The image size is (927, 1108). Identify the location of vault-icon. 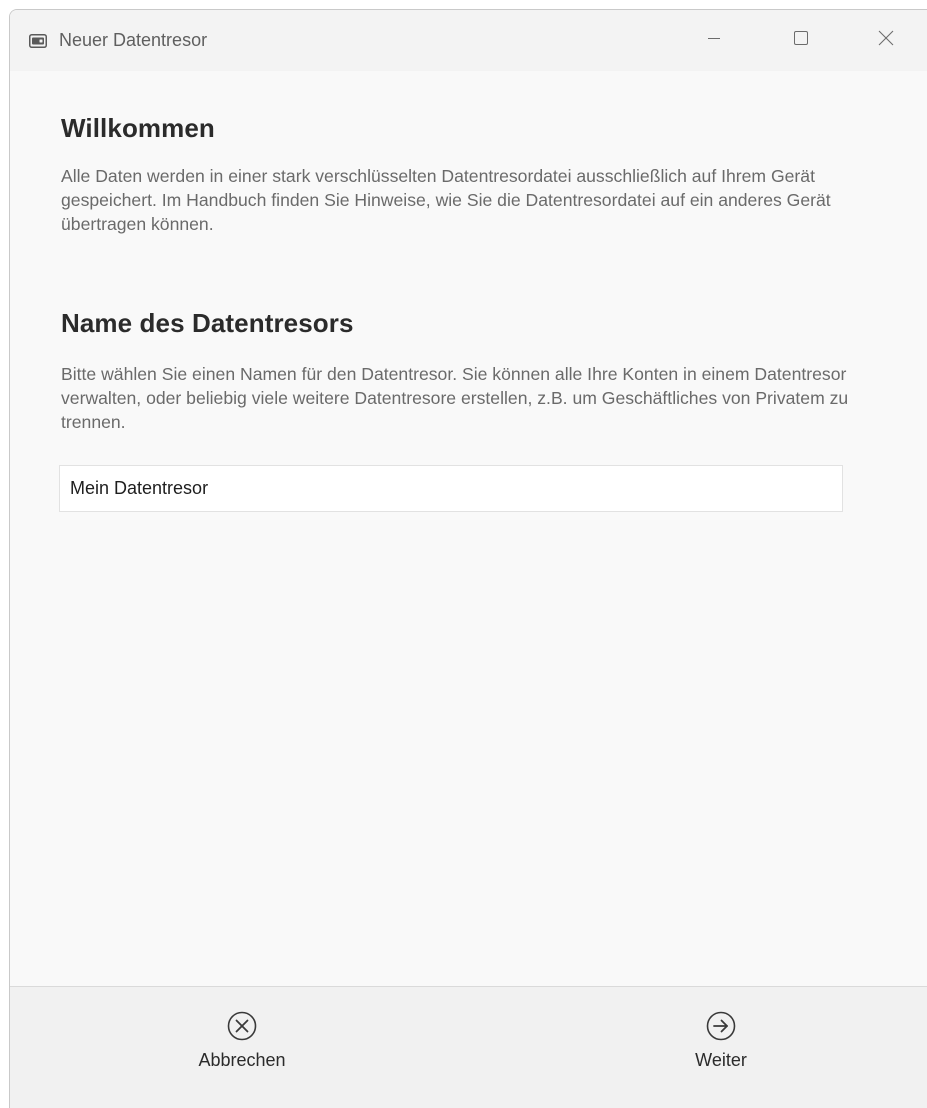
(38, 41).